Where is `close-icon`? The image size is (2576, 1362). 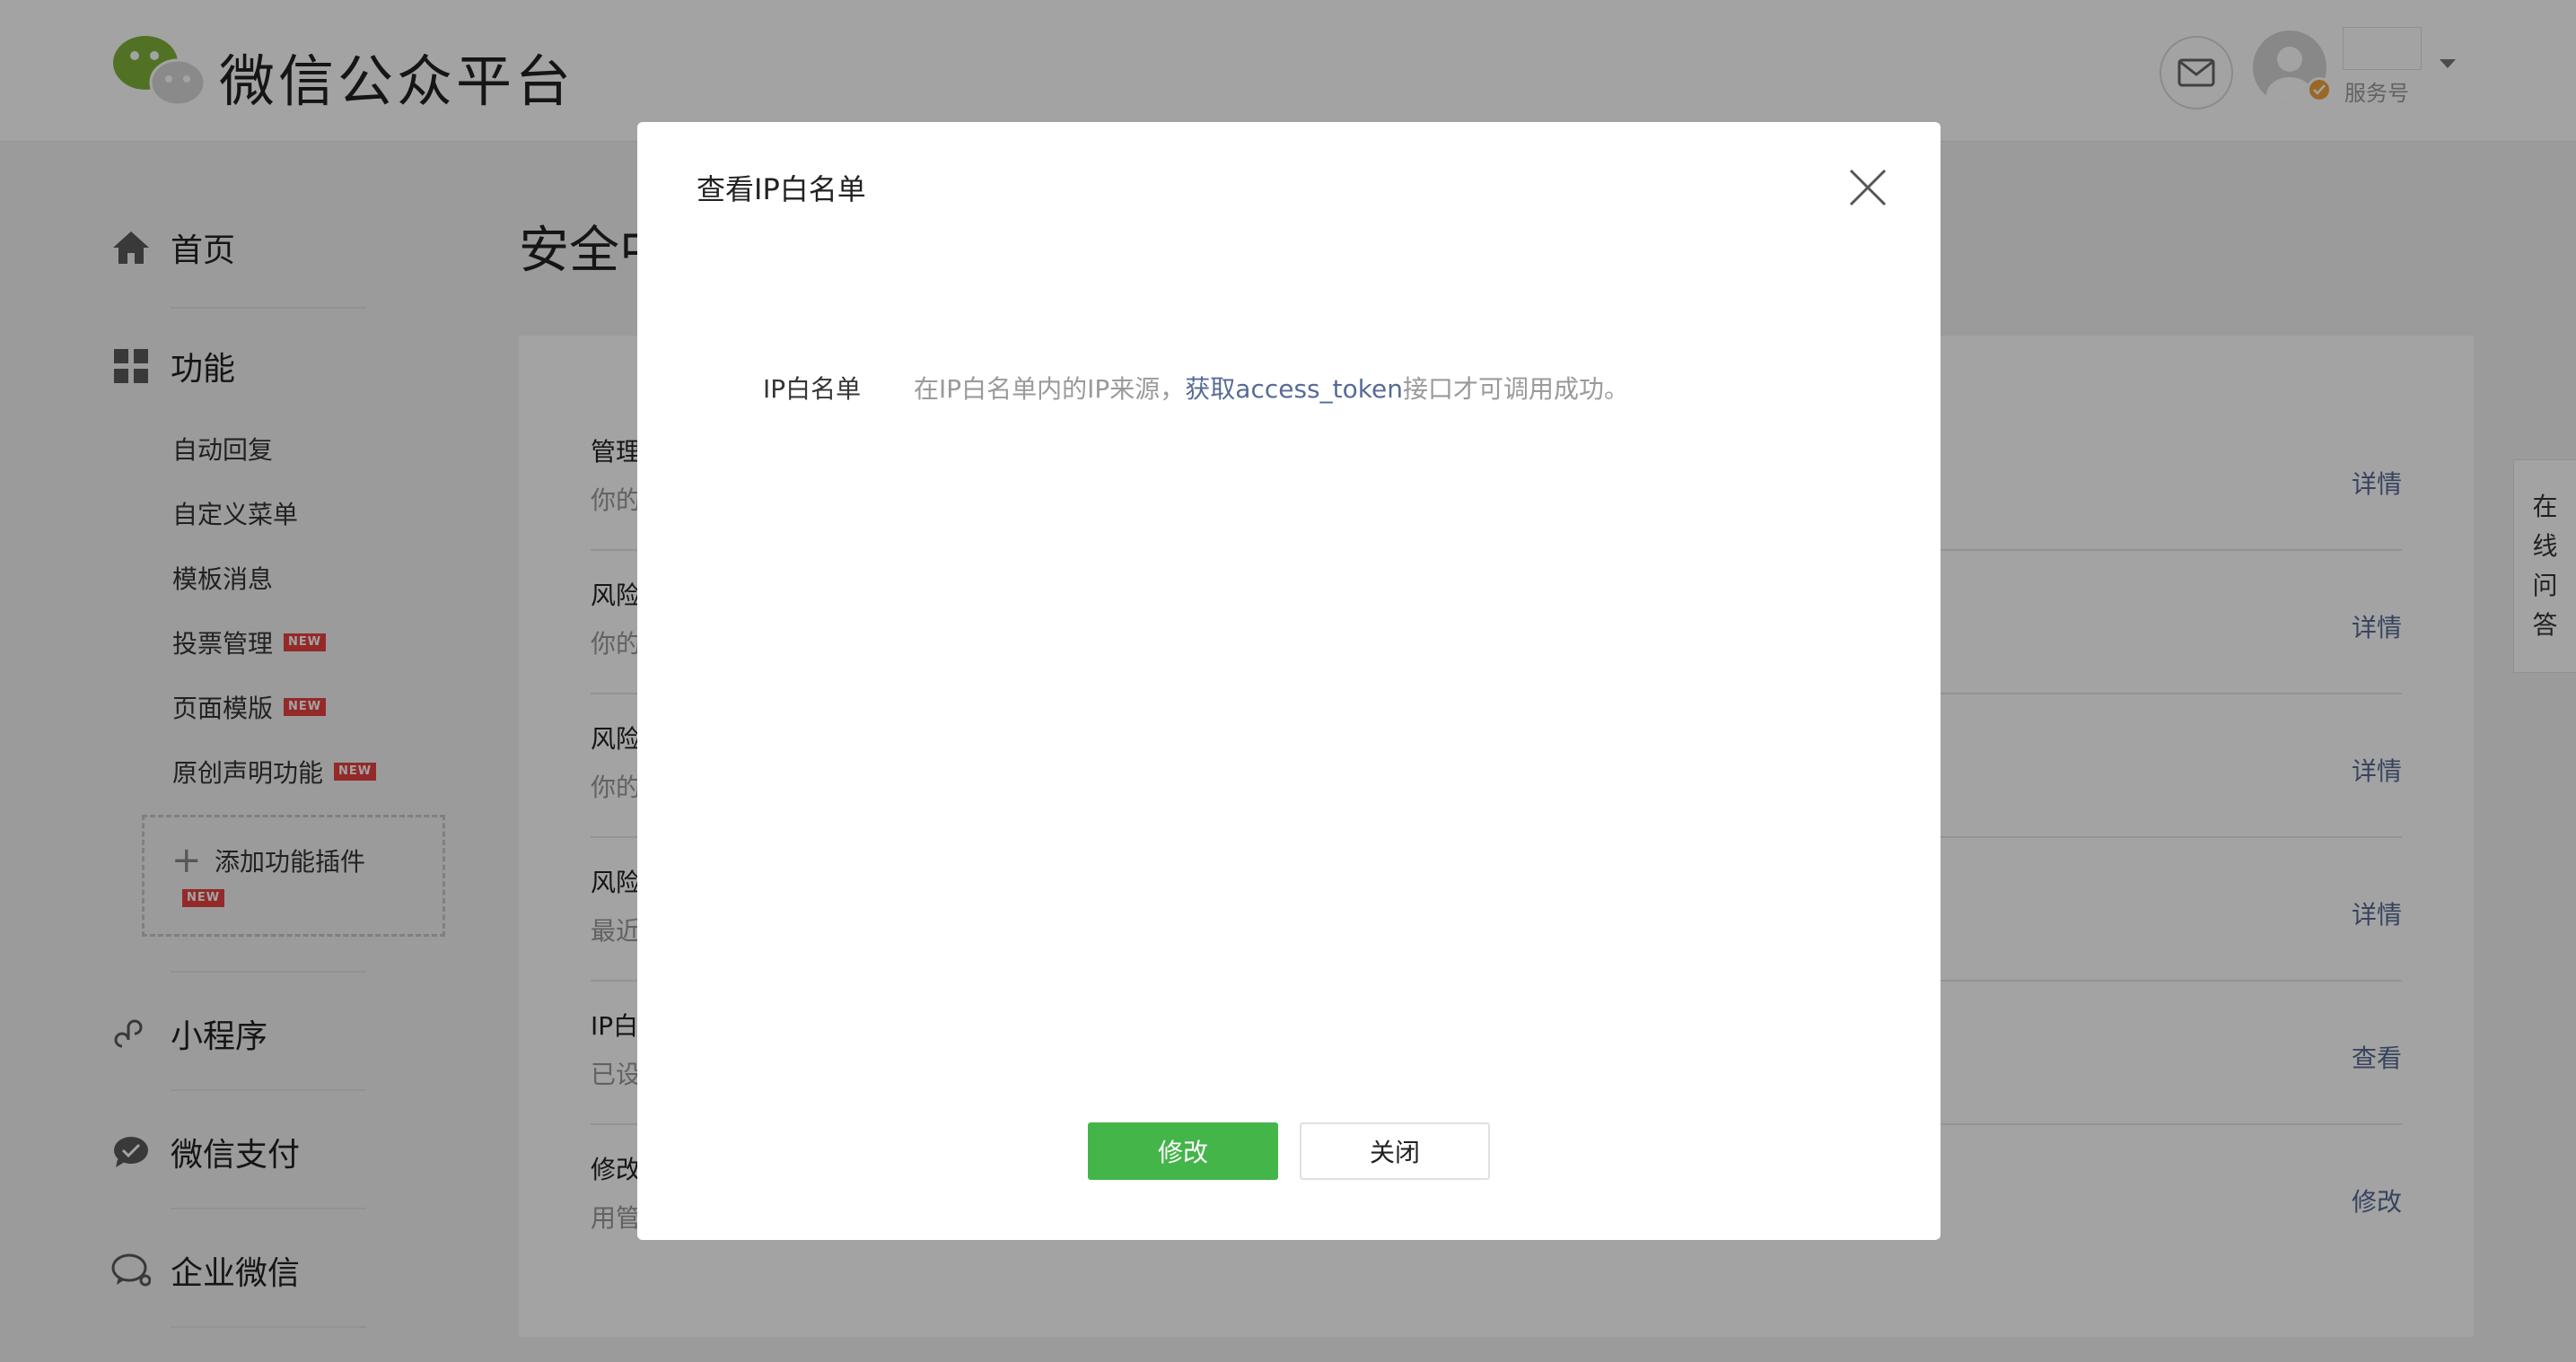 close-icon is located at coordinates (1867, 188).